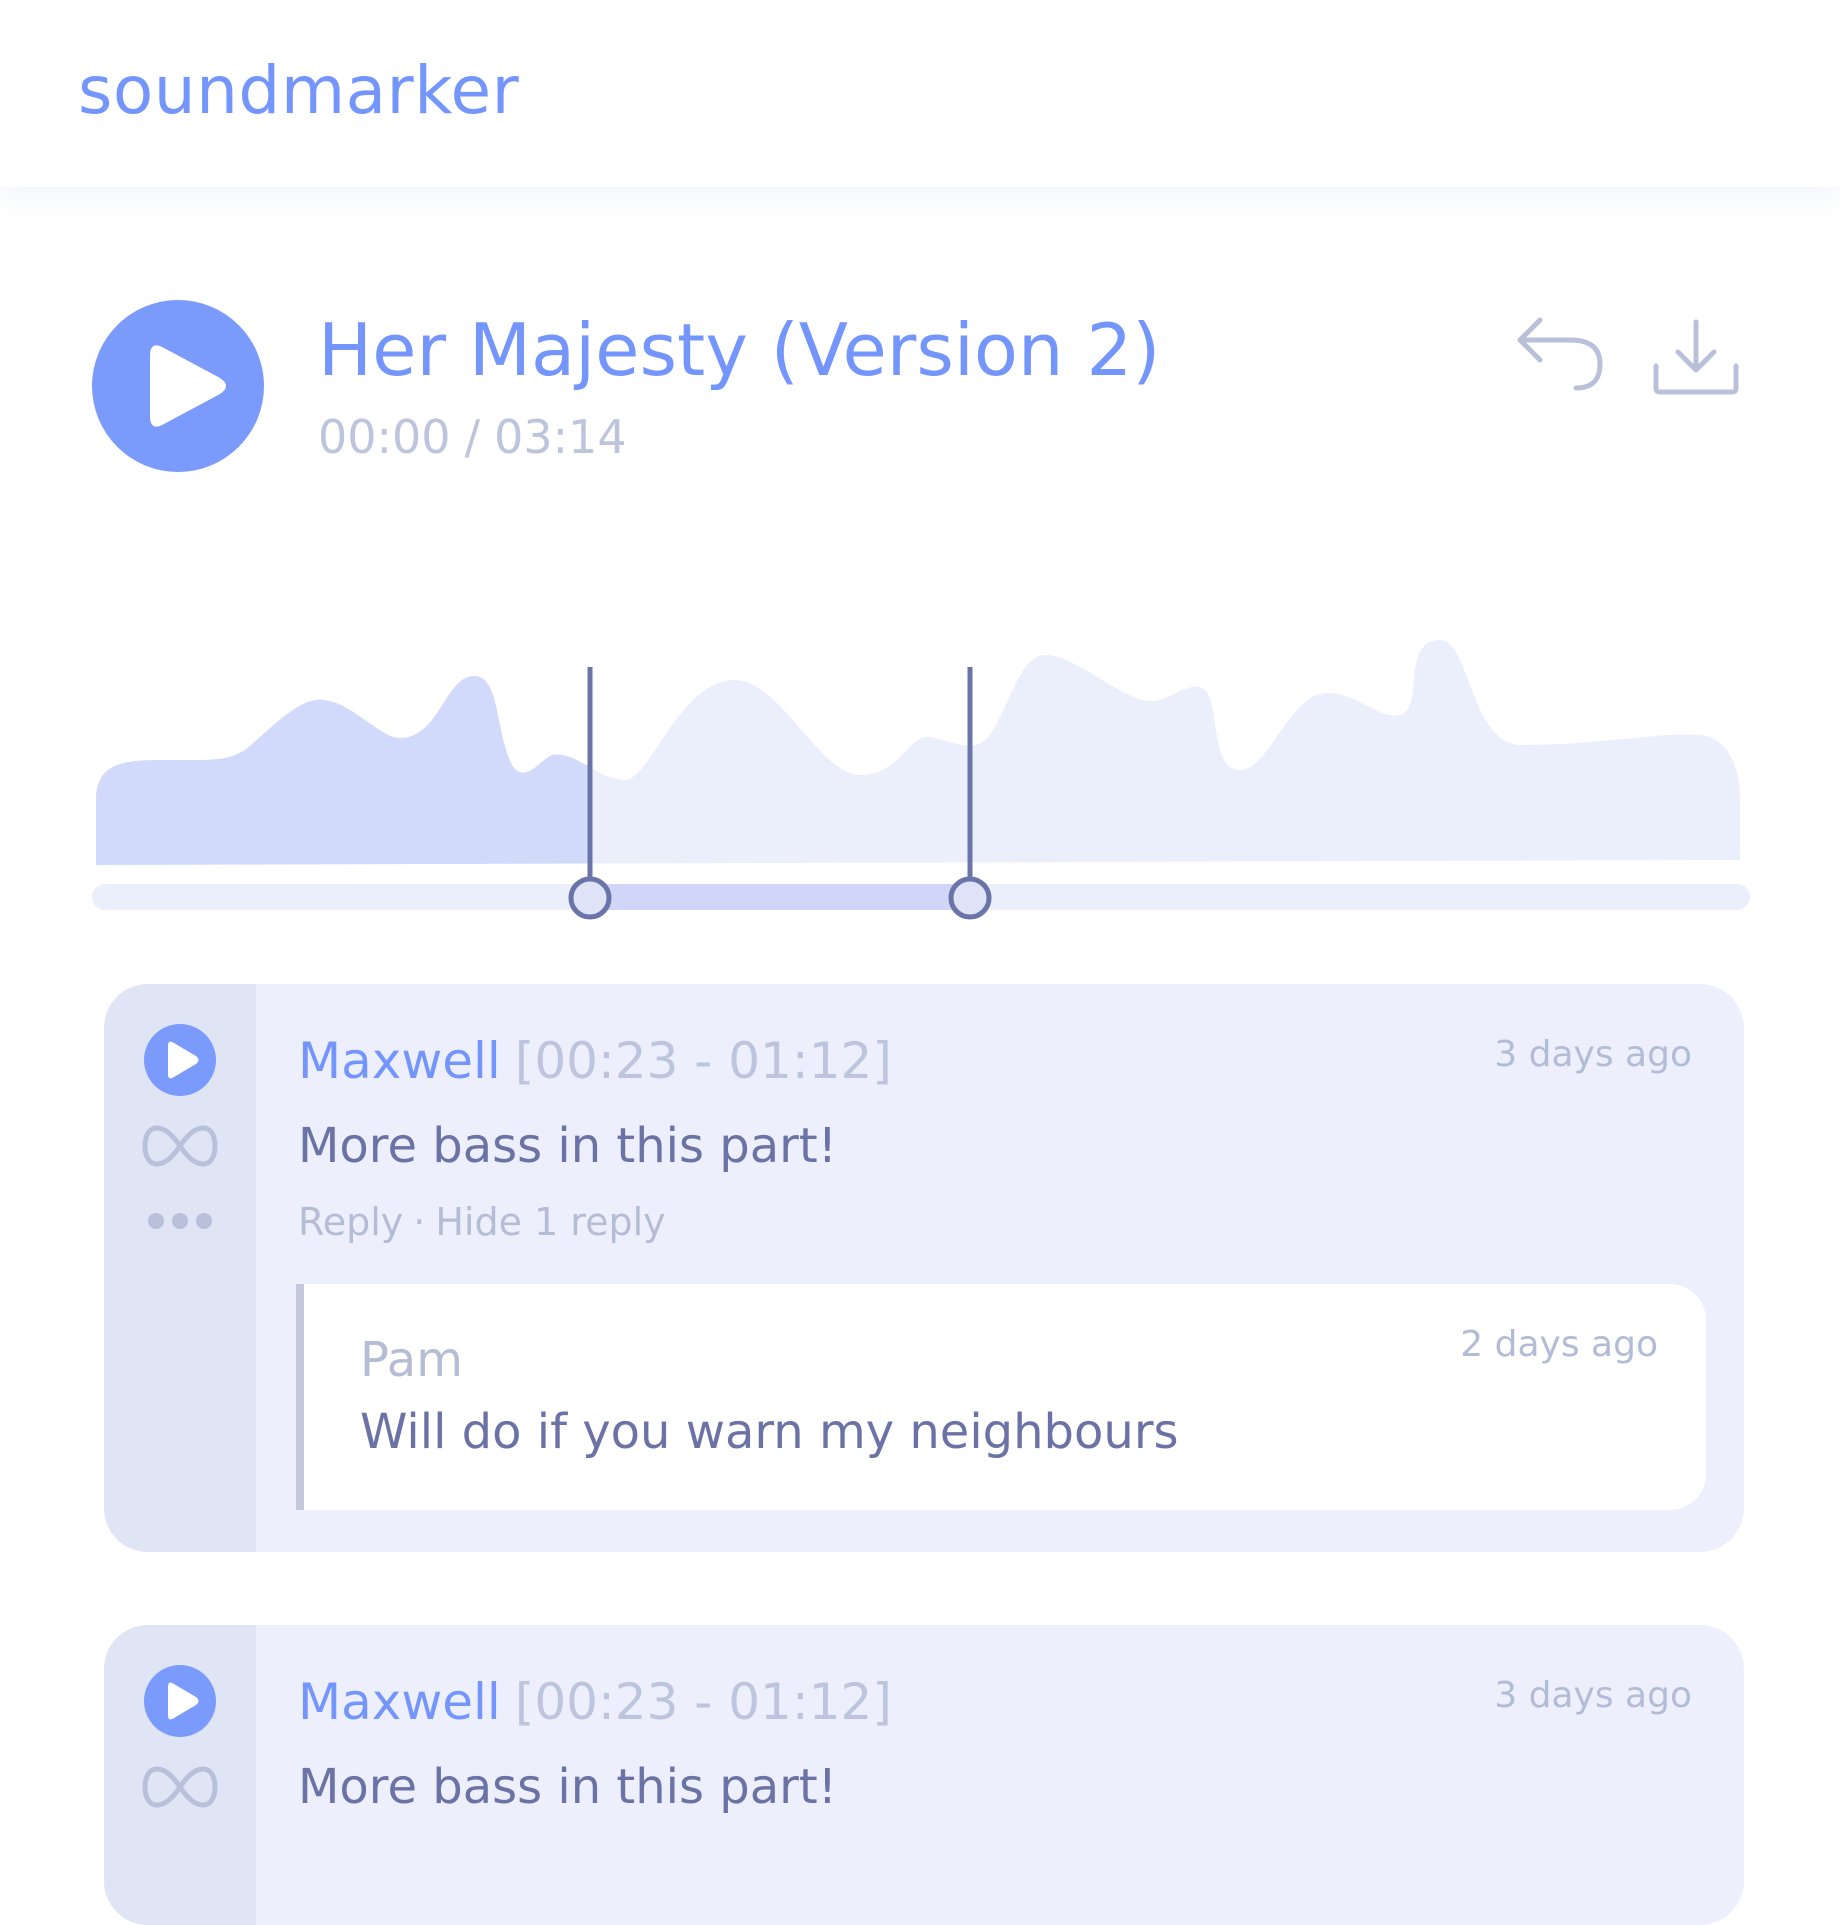  Describe the element at coordinates (180, 1221) in the screenshot. I see `more-options-icon` at that location.